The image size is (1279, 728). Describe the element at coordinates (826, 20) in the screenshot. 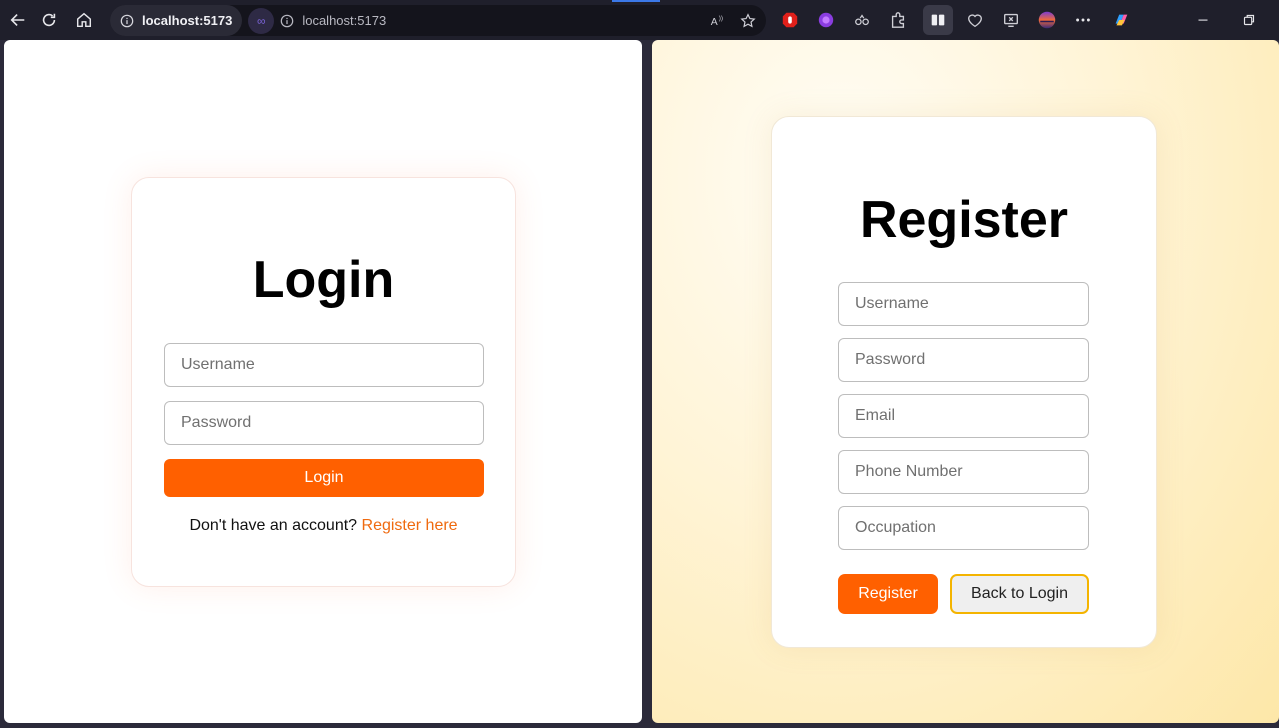

I see `purple-extension-icon` at that location.